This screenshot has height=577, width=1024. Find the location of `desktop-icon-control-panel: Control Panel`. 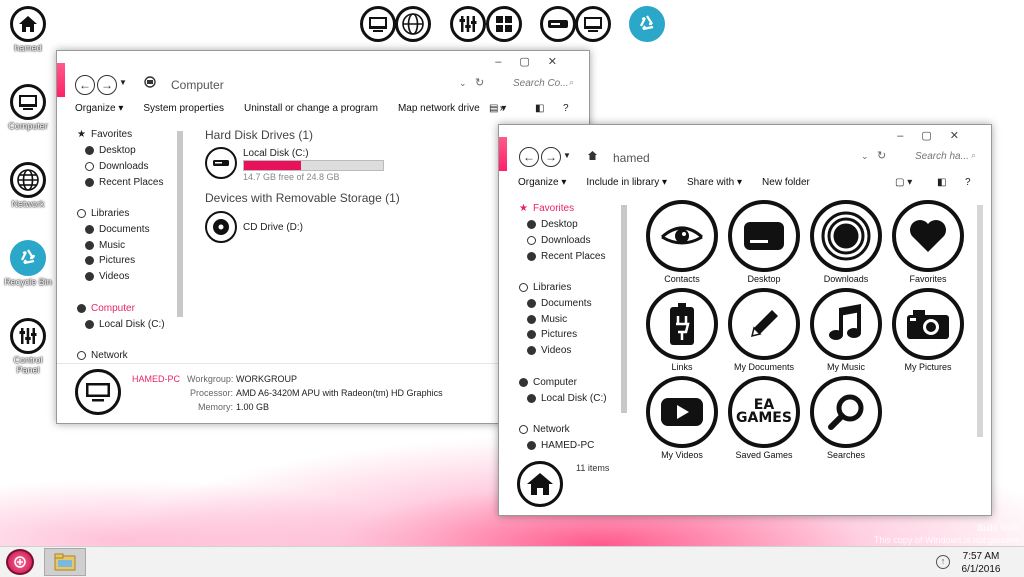

desktop-icon-control-panel: Control Panel is located at coordinates (28, 346).